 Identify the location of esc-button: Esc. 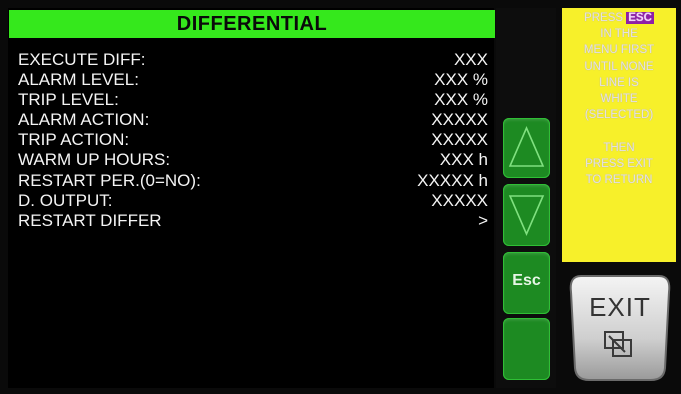
(526, 283).